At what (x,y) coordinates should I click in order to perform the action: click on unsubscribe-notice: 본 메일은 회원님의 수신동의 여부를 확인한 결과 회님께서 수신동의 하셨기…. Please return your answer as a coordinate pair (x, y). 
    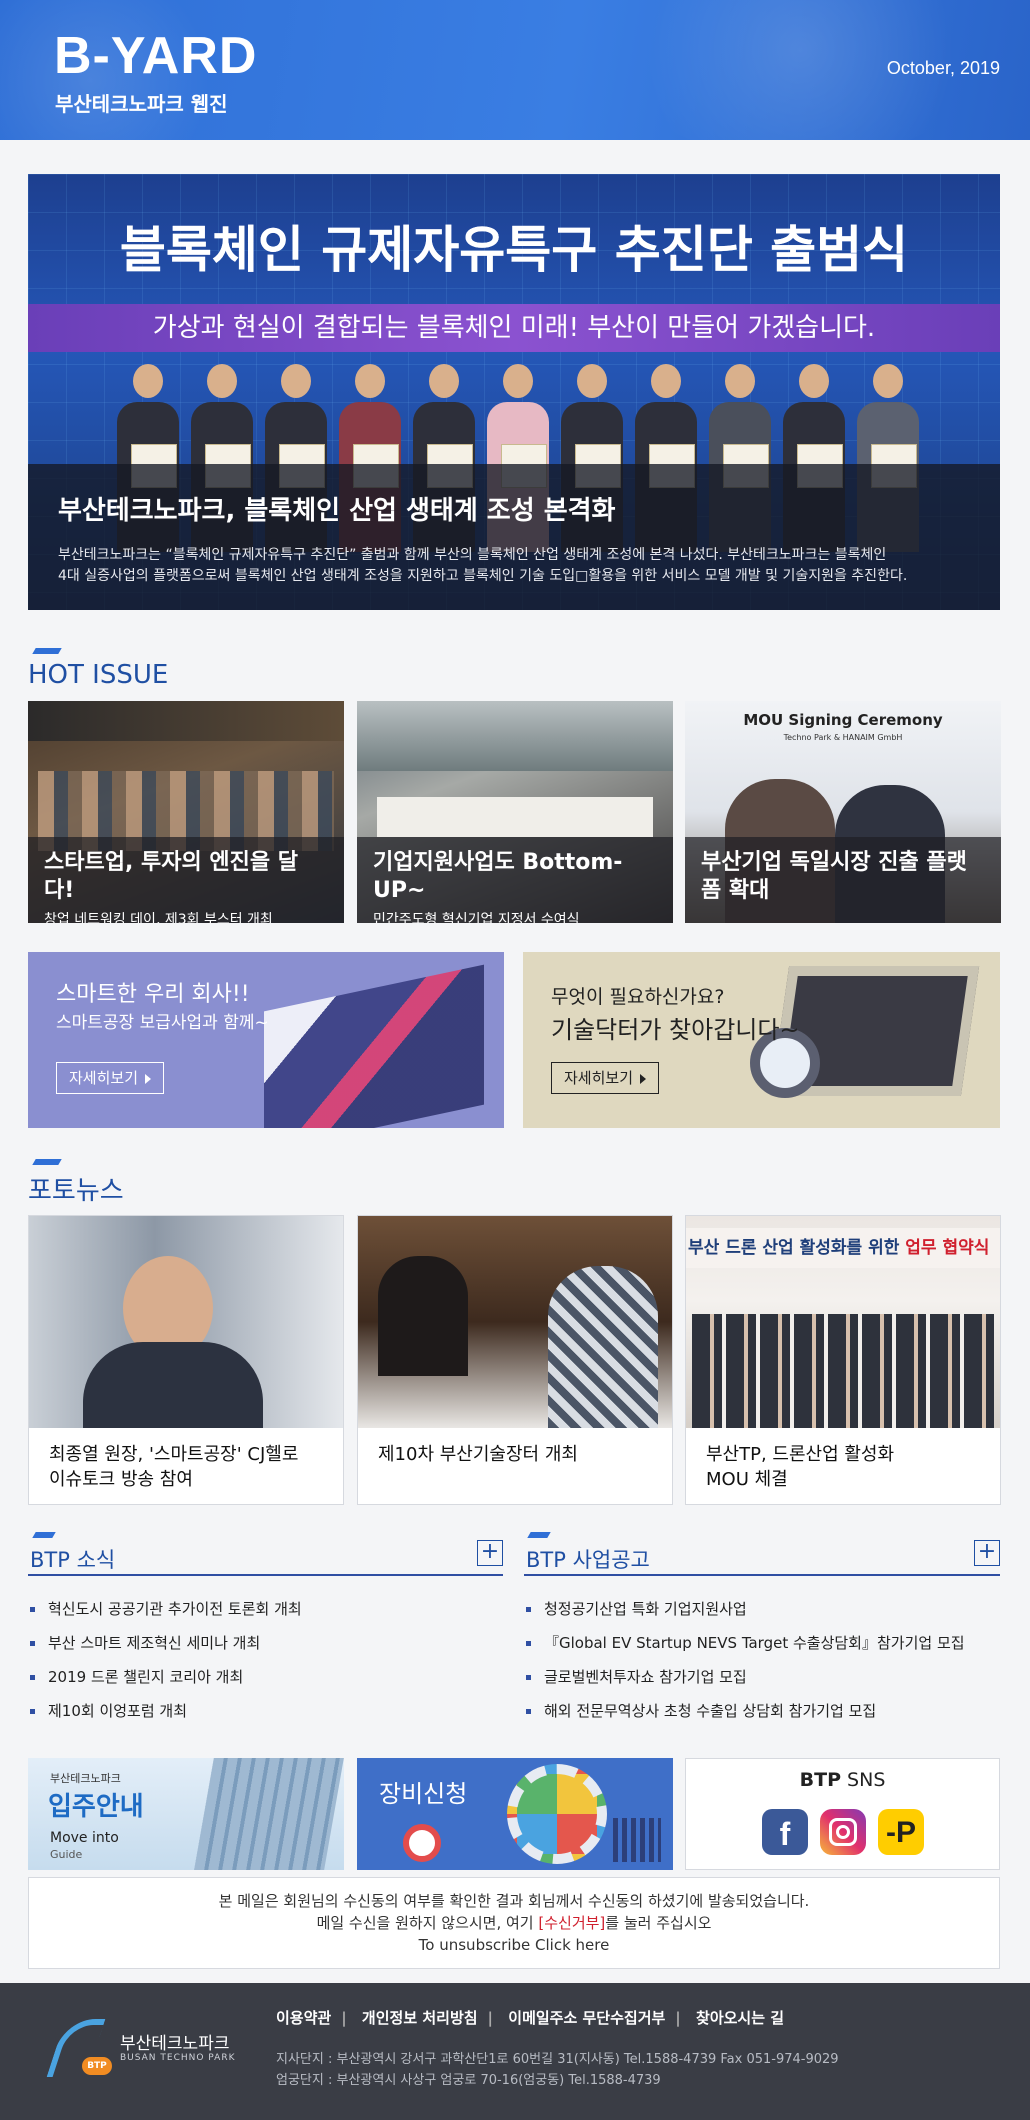
    Looking at the image, I should click on (514, 1923).